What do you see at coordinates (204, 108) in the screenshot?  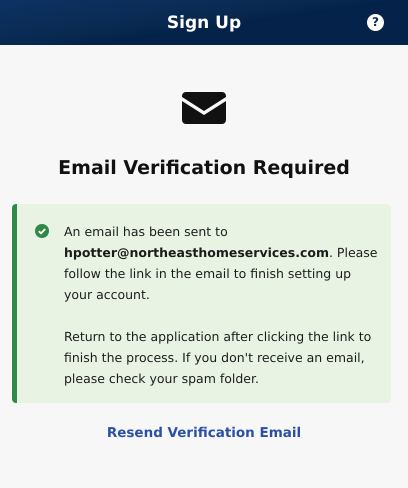 I see `envelope-icon` at bounding box center [204, 108].